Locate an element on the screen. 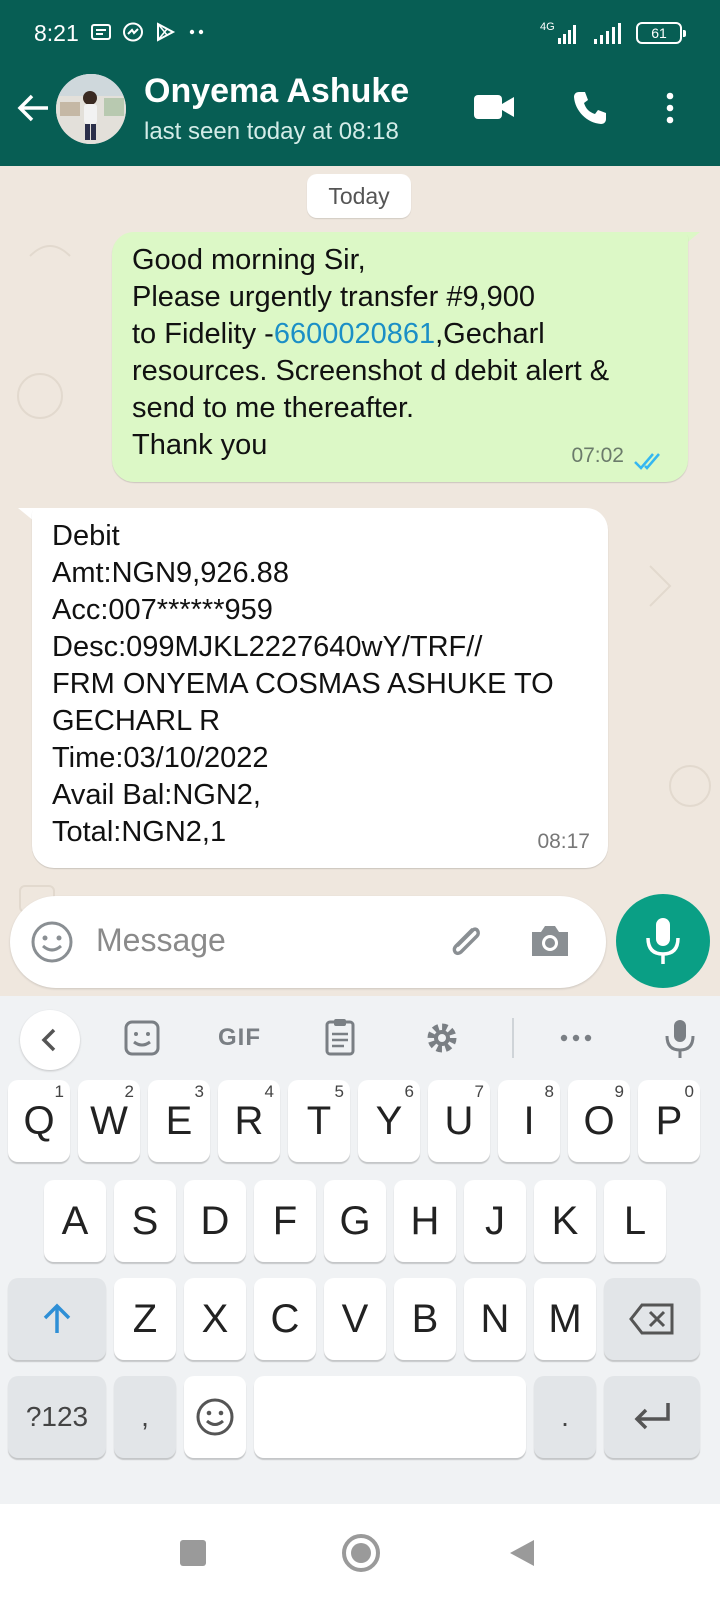 The width and height of the screenshot is (720, 1600). key-n: N is located at coordinates (495, 1319).